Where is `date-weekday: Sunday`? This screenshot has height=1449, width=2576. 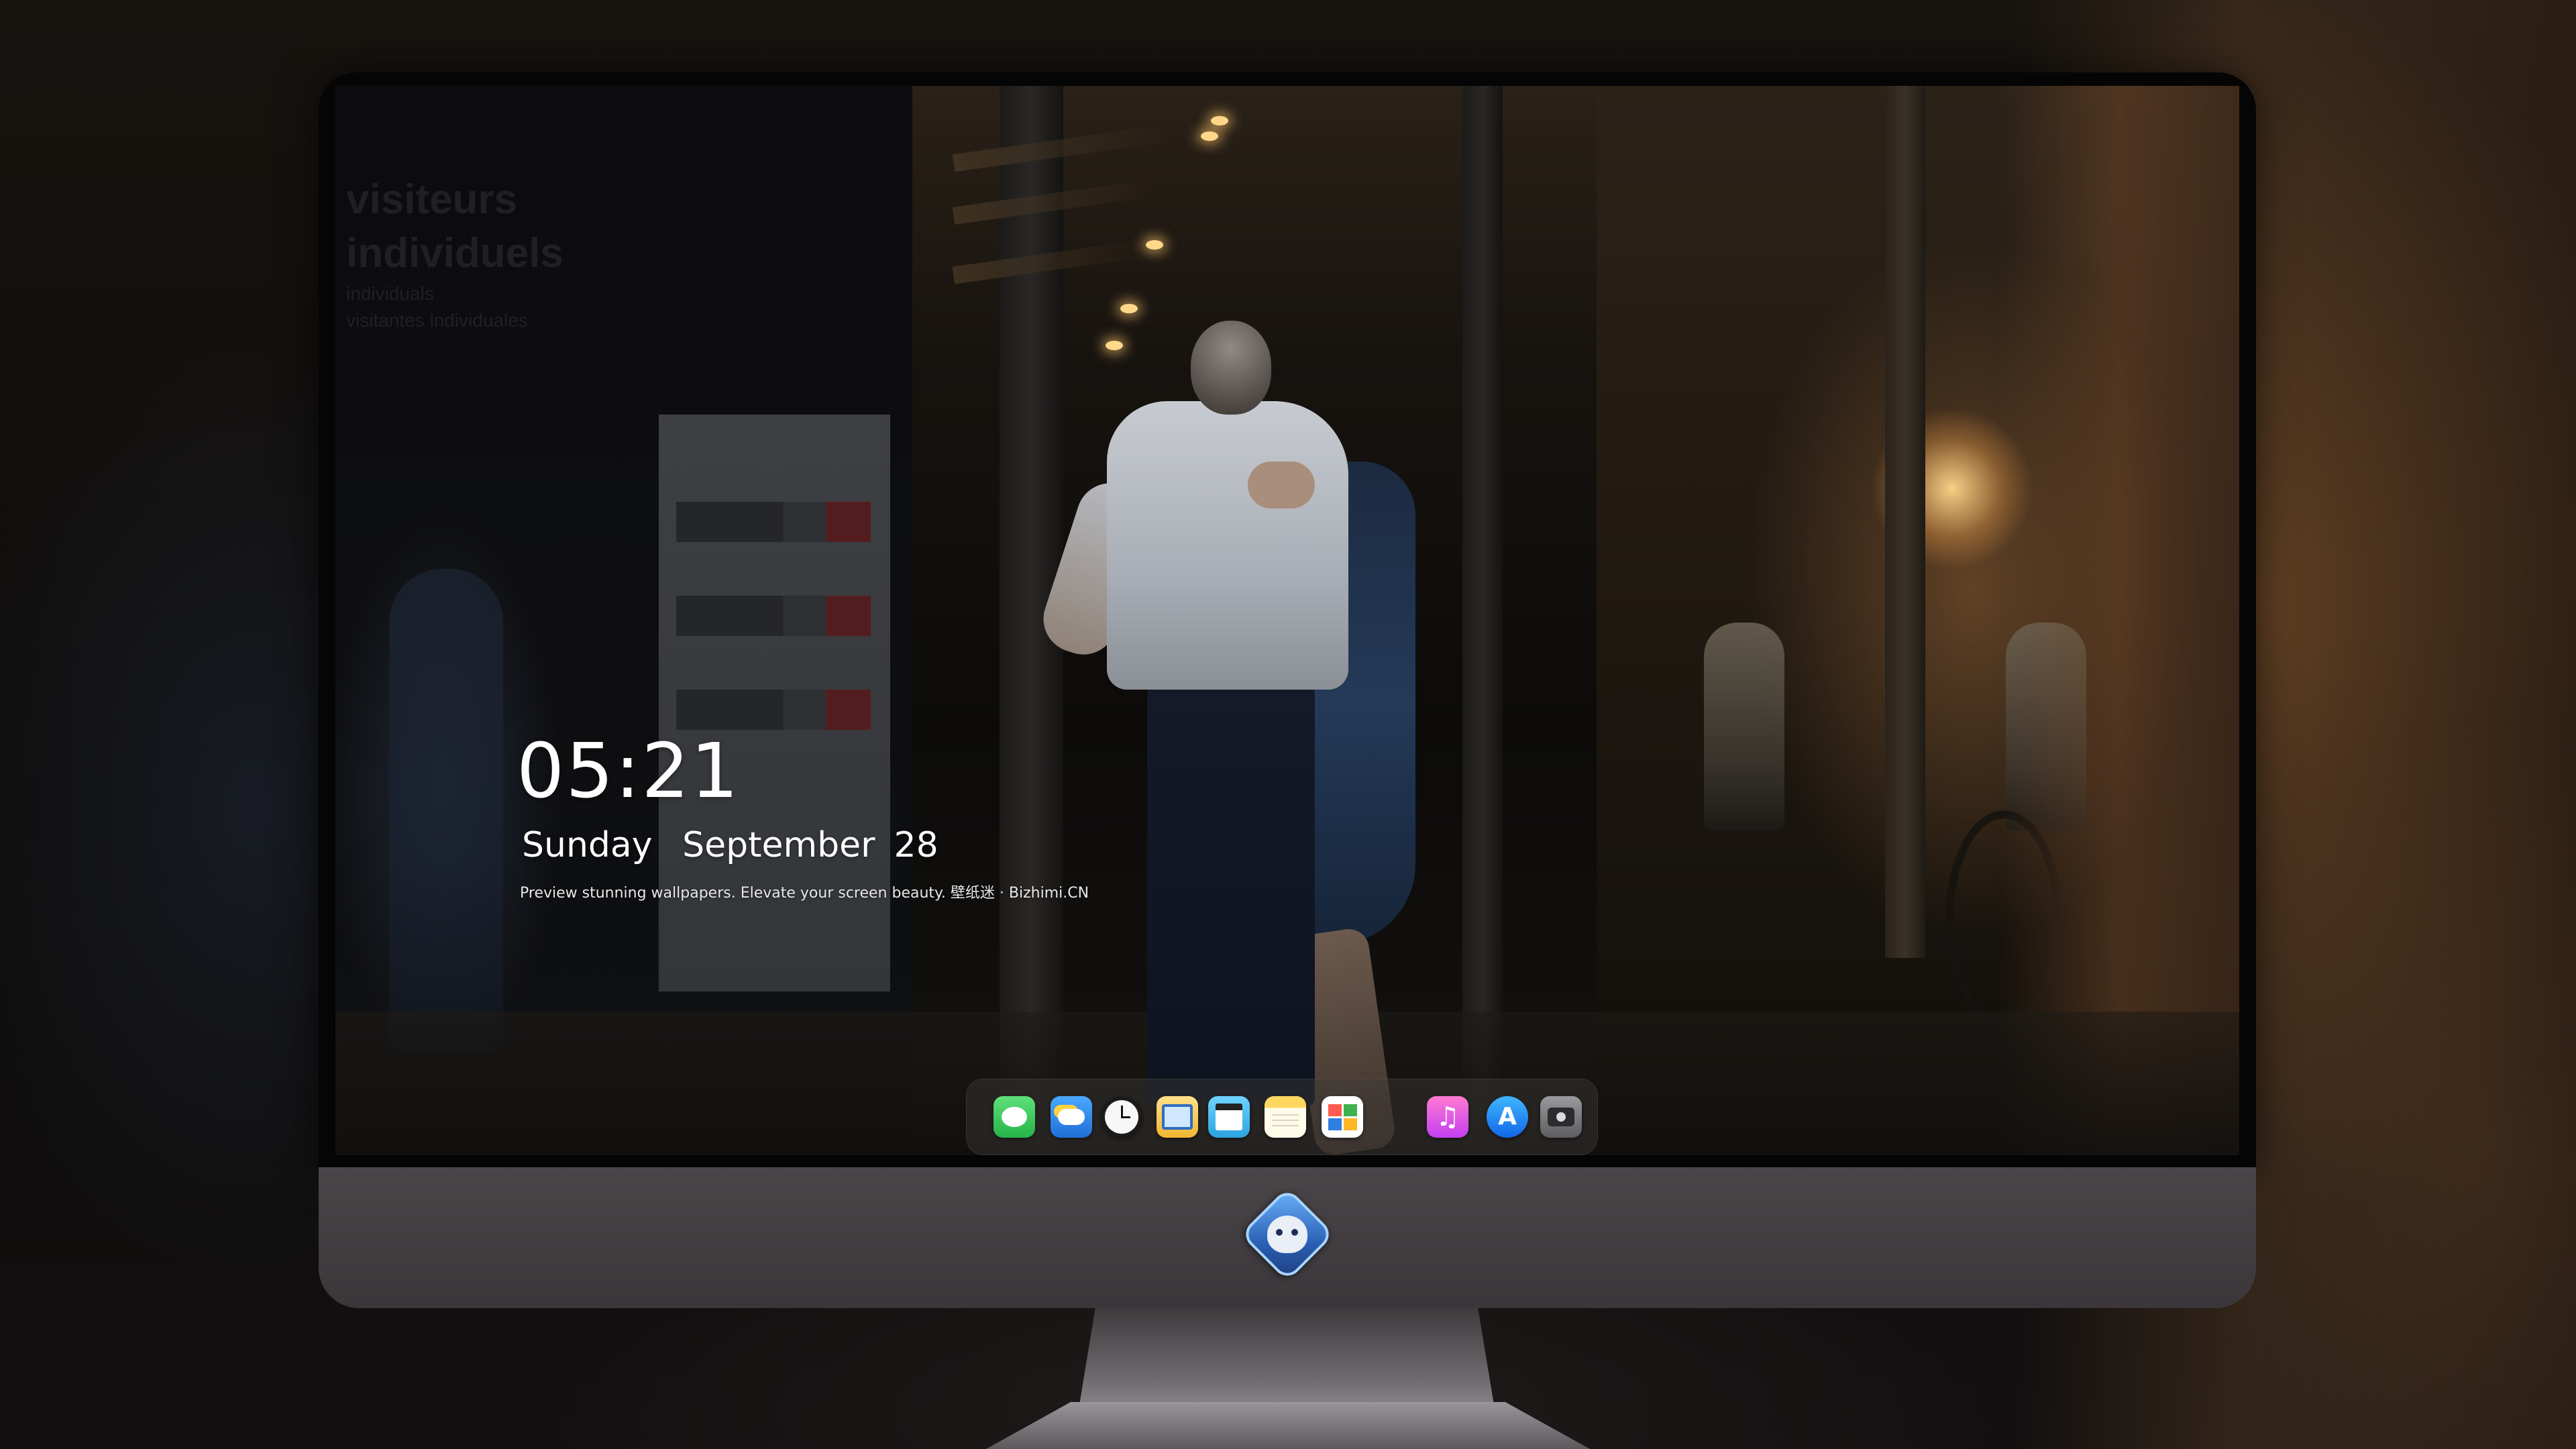
date-weekday: Sunday is located at coordinates (587, 845).